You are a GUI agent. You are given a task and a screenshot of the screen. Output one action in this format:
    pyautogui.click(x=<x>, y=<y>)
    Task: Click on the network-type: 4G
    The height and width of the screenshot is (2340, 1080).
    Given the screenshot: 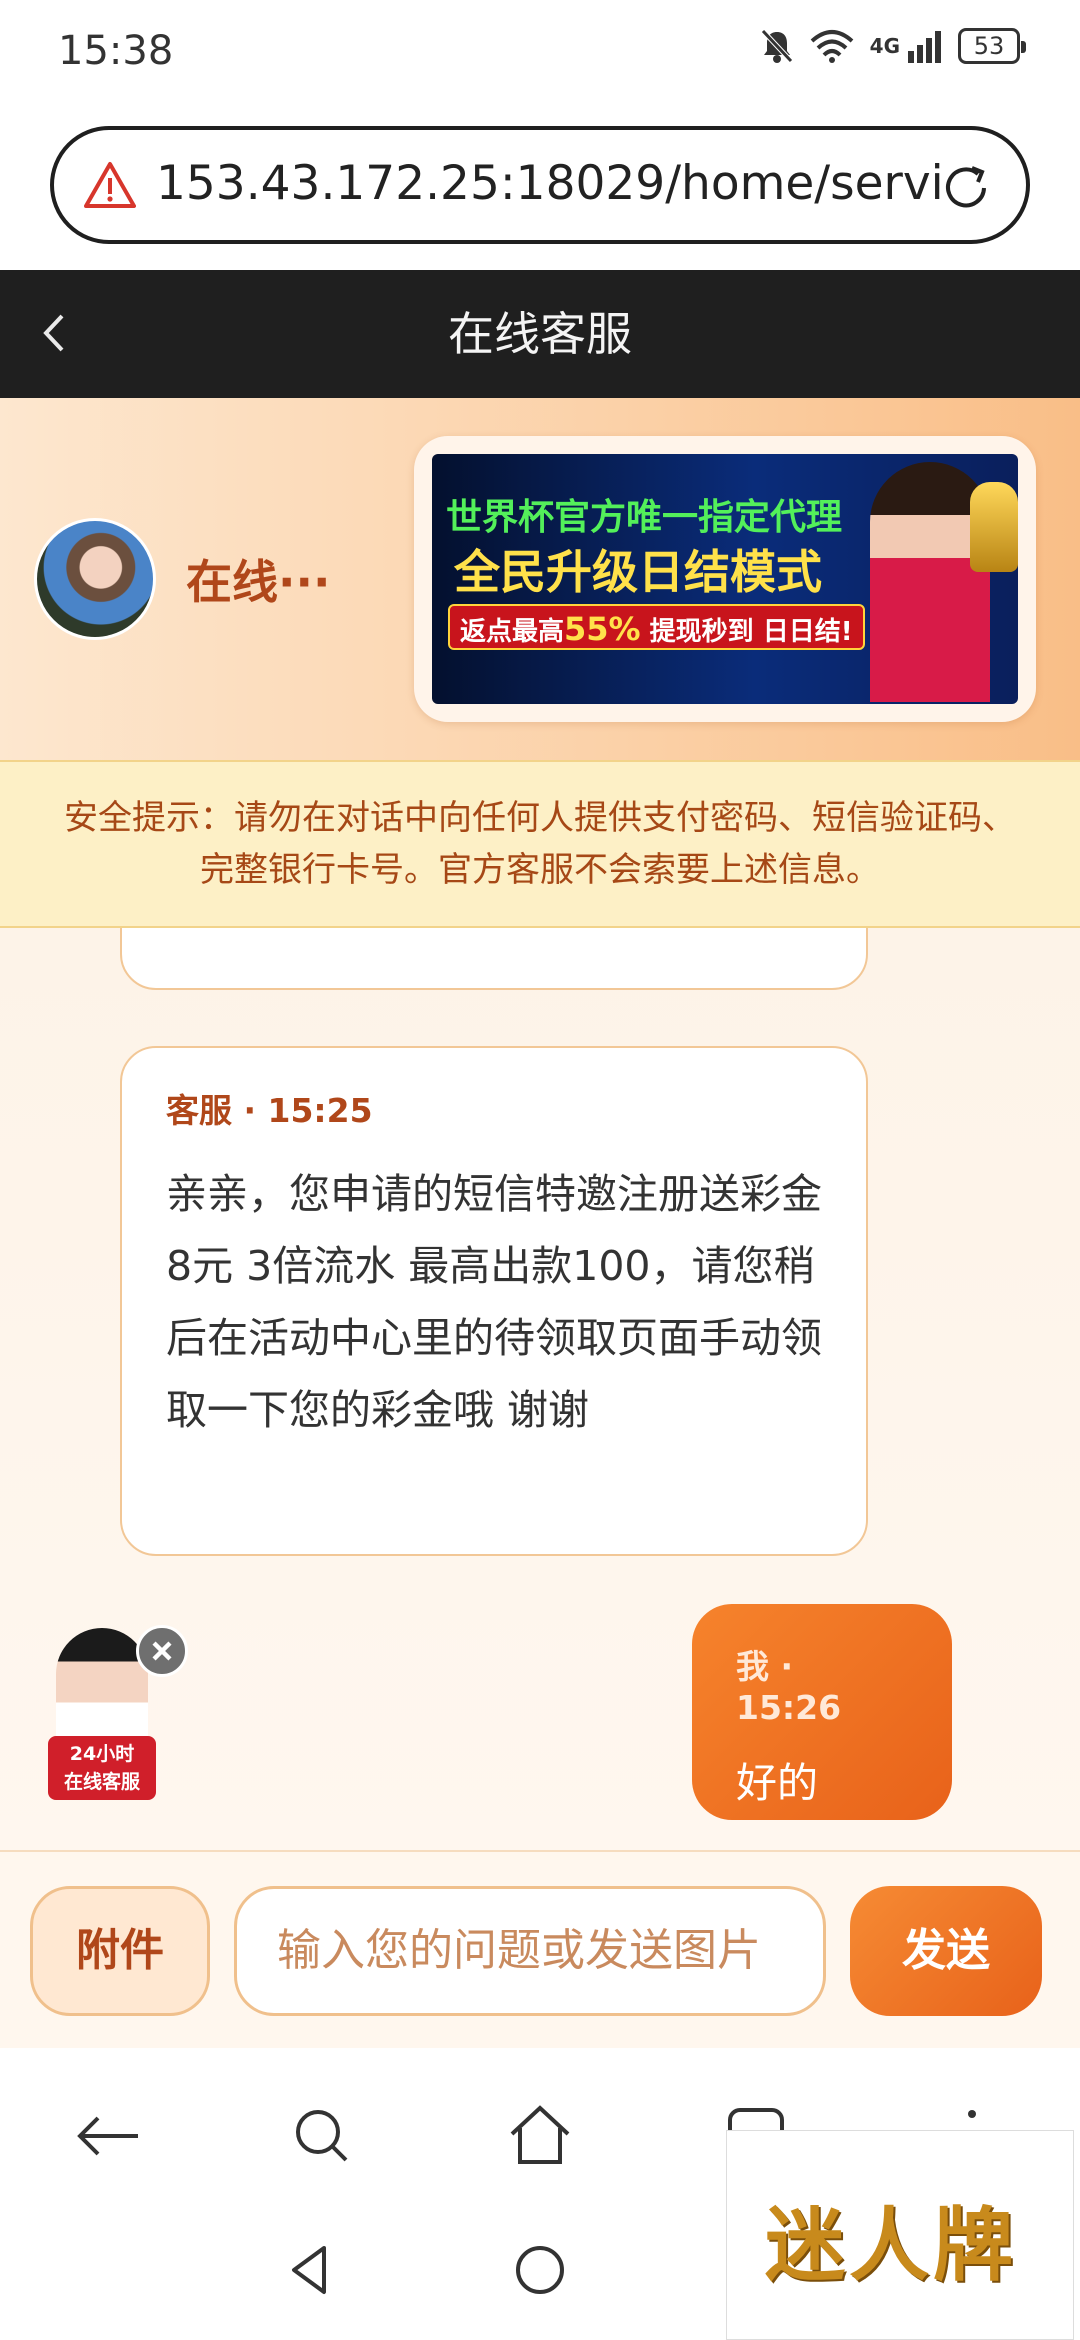 What is the action you would take?
    pyautogui.click(x=884, y=46)
    